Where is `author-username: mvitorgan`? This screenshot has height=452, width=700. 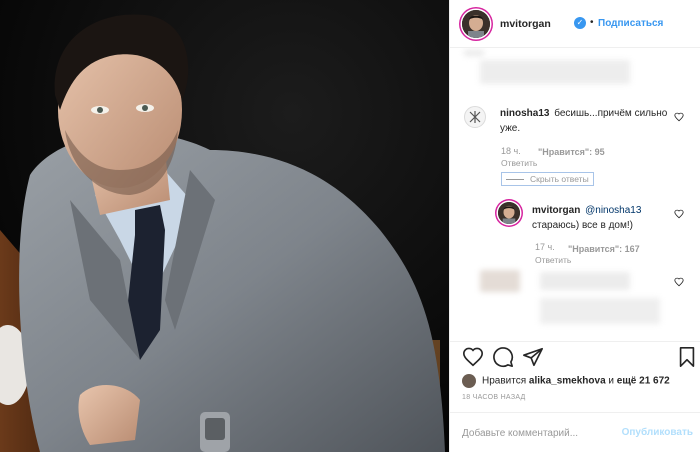 author-username: mvitorgan is located at coordinates (525, 24).